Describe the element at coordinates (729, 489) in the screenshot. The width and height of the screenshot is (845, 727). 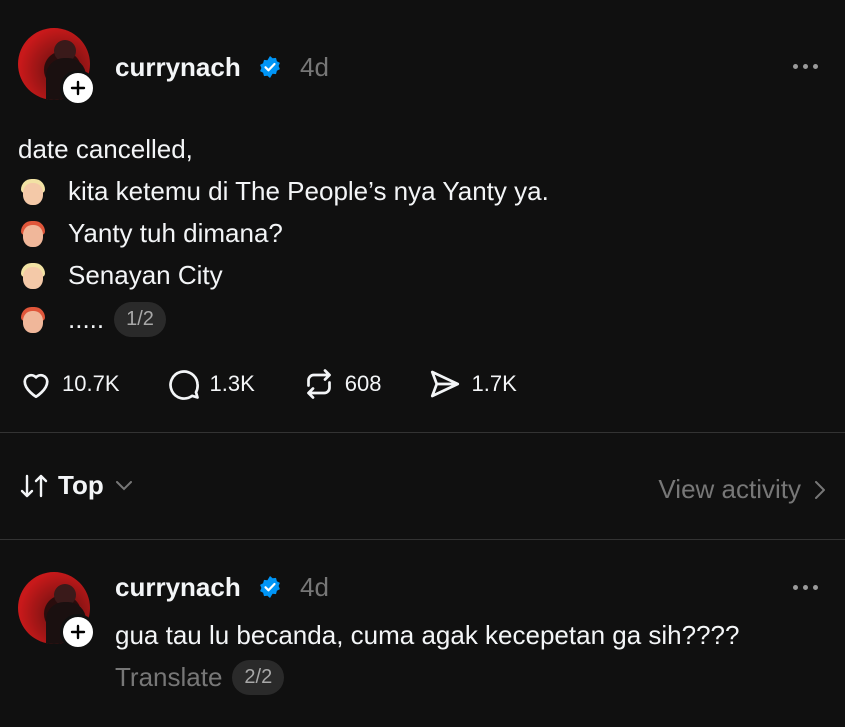
I see `view-activity-label: View activity` at that location.